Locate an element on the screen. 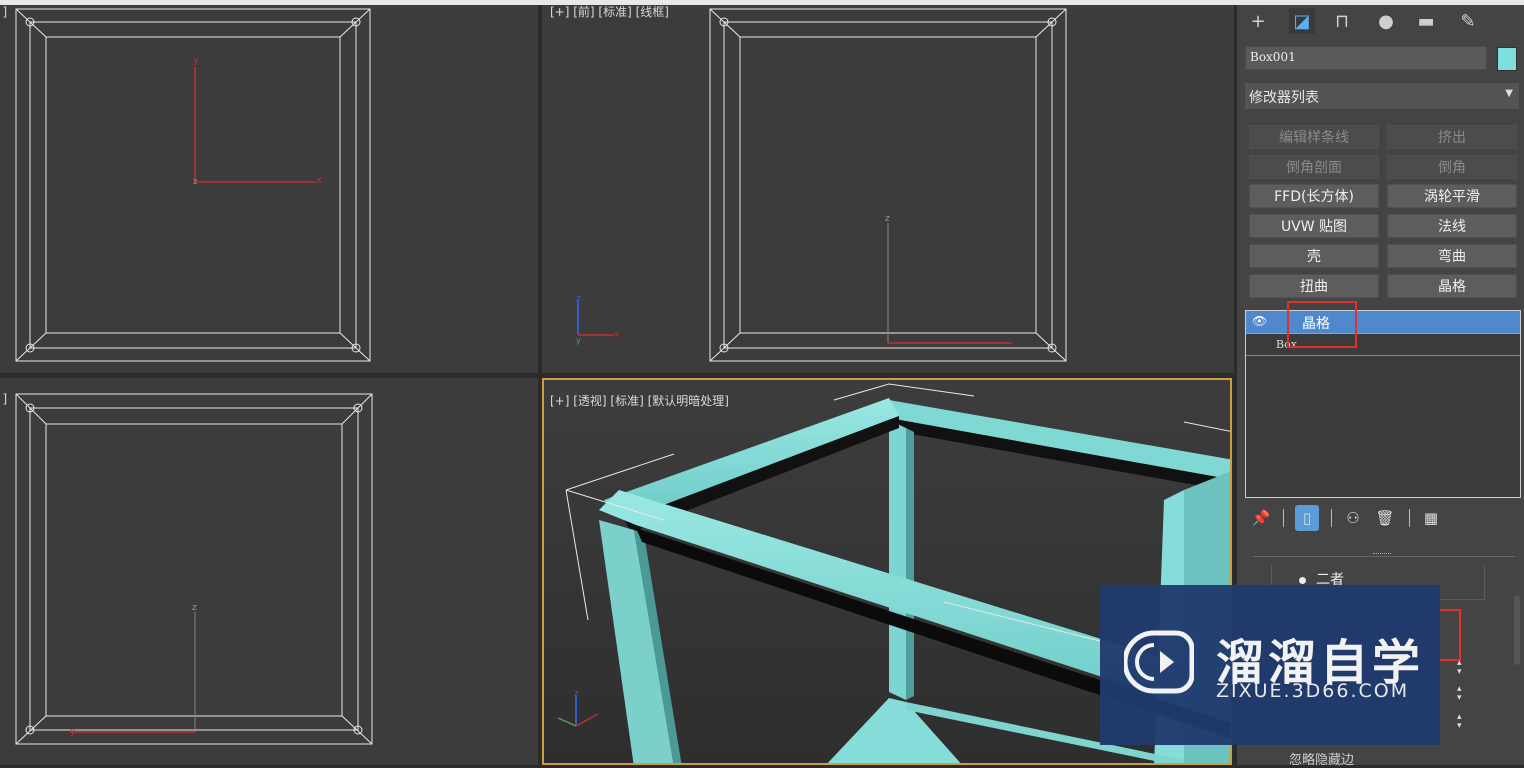 The height and width of the screenshot is (768, 1524). display-icon: ▬ is located at coordinates (1426, 21).